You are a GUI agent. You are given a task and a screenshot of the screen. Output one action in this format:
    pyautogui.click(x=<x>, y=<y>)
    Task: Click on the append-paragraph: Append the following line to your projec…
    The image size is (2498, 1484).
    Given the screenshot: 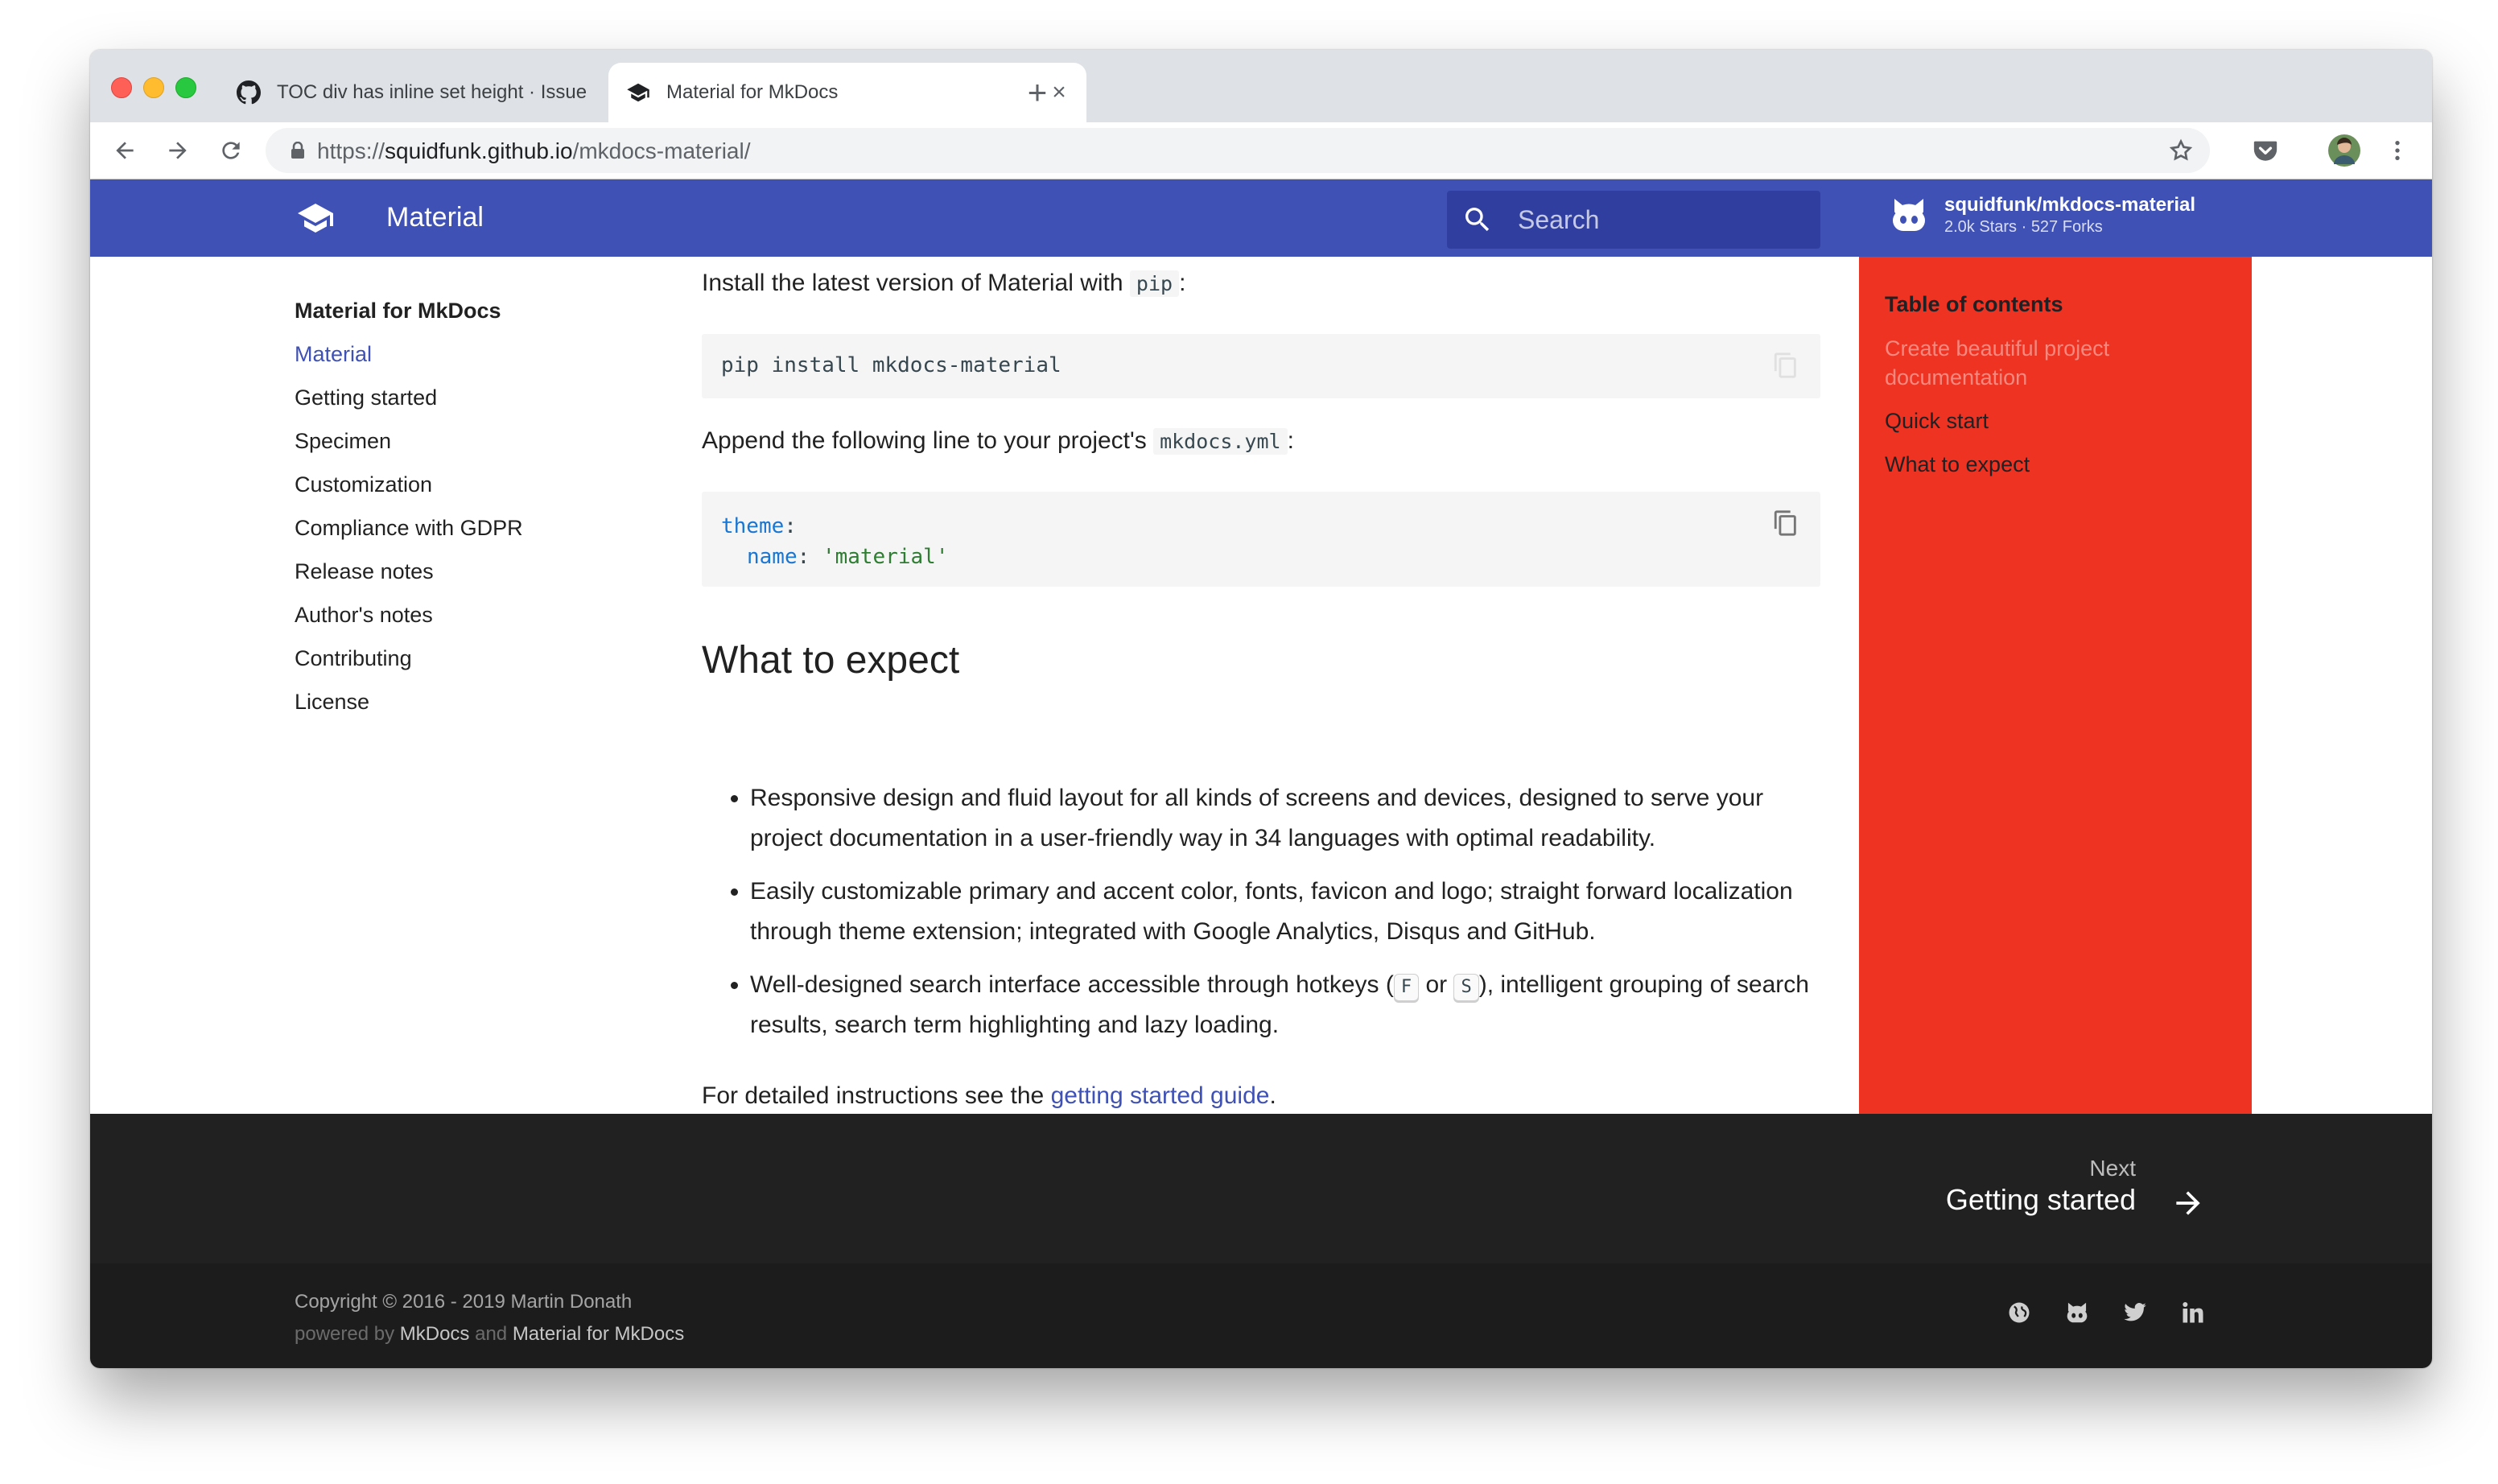 What is the action you would take?
    pyautogui.click(x=998, y=441)
    